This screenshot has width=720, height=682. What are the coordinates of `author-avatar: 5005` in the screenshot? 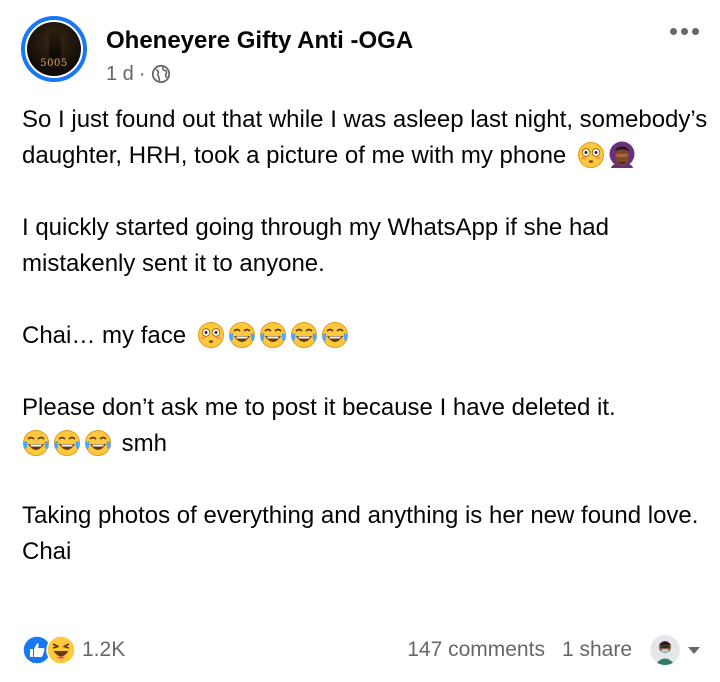 It's located at (54, 49).